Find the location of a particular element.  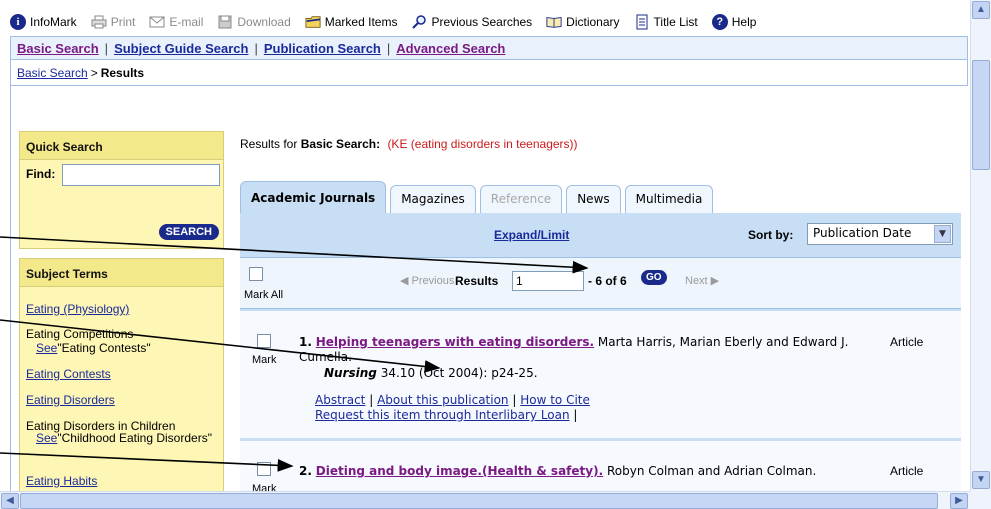

sort-by-select: Publication Date ▼ is located at coordinates (880, 234).